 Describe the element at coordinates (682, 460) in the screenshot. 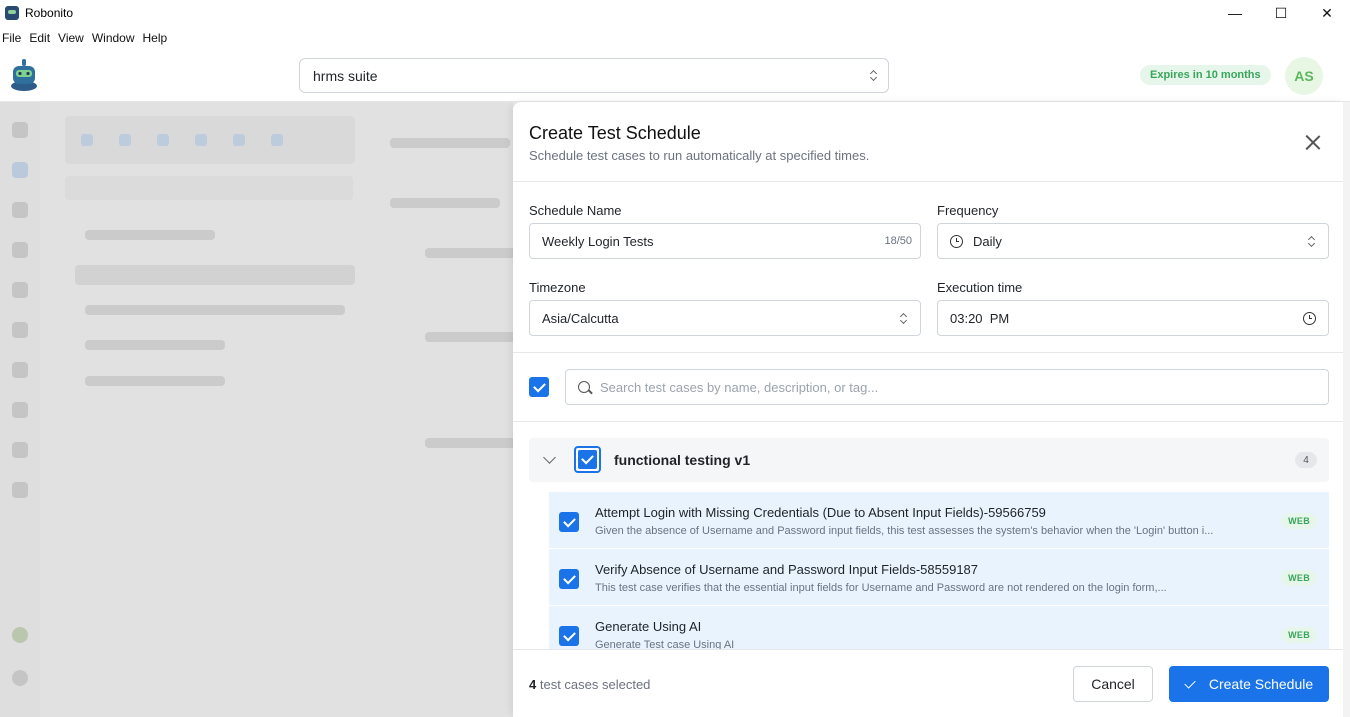

I see `group-name: functional testing v1` at that location.